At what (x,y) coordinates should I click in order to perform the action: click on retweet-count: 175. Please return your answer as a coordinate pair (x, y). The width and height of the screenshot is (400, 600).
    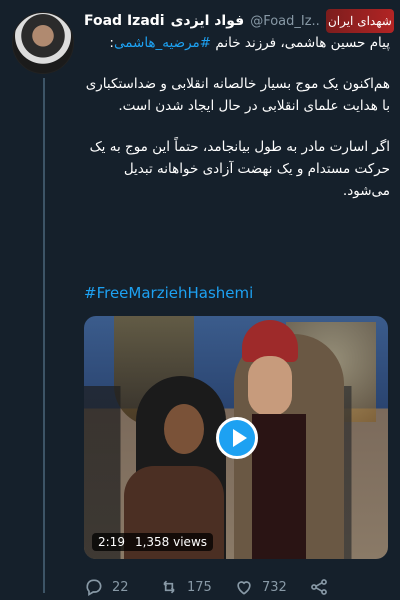
    Looking at the image, I should click on (199, 587).